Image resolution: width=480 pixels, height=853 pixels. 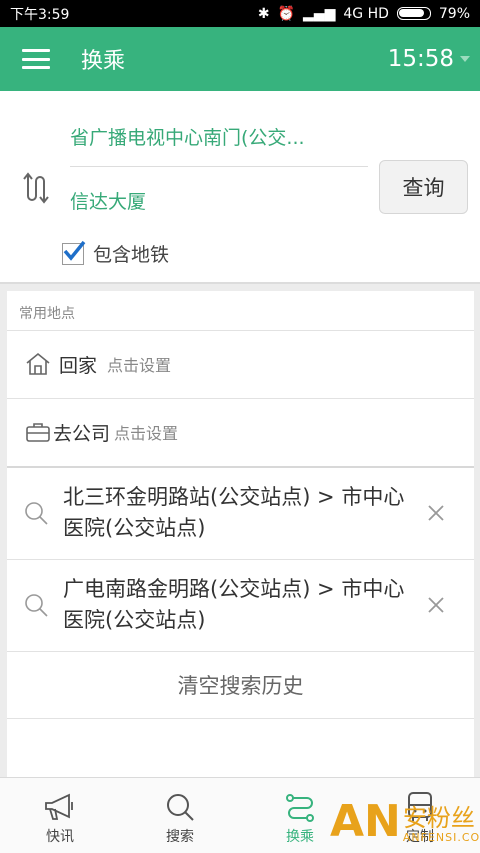 What do you see at coordinates (240, 13) in the screenshot?
I see `status-bar: 下午3:59 ✱ ⏰ ▂▄▆ 4G HD 79%` at bounding box center [240, 13].